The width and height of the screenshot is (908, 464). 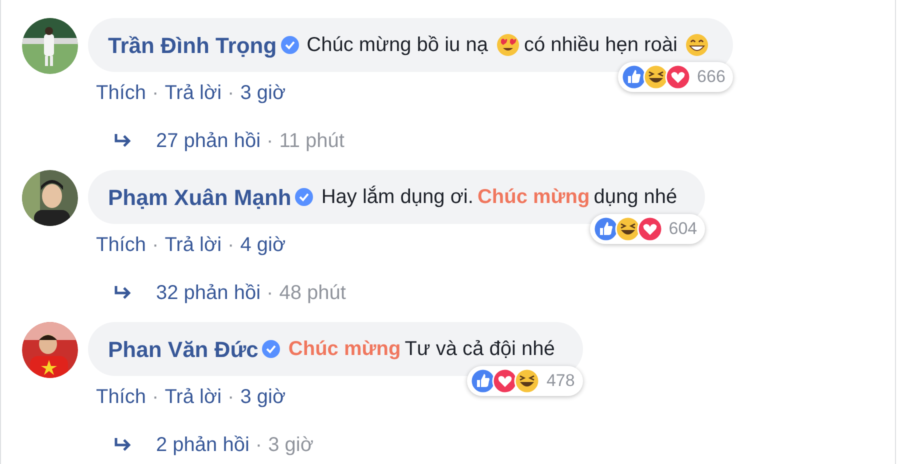 What do you see at coordinates (291, 445) in the screenshot?
I see `replies-time: 3 giờ` at bounding box center [291, 445].